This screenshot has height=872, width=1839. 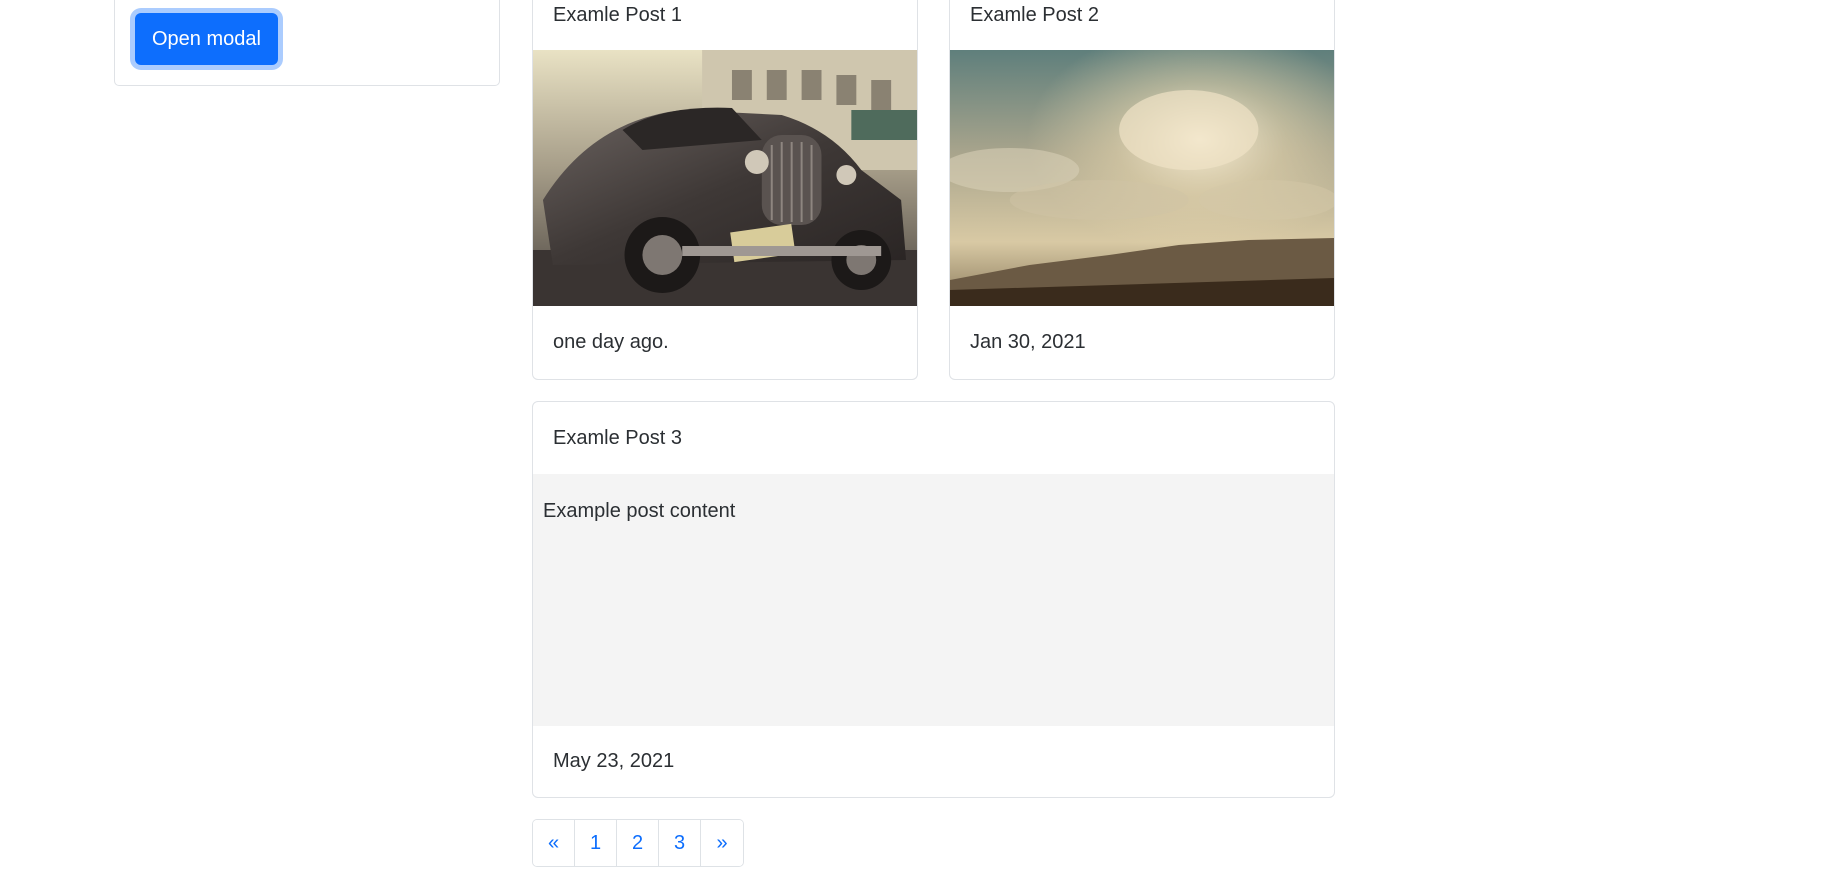 What do you see at coordinates (1034, 15) in the screenshot?
I see `post-title: Examle Post 2` at bounding box center [1034, 15].